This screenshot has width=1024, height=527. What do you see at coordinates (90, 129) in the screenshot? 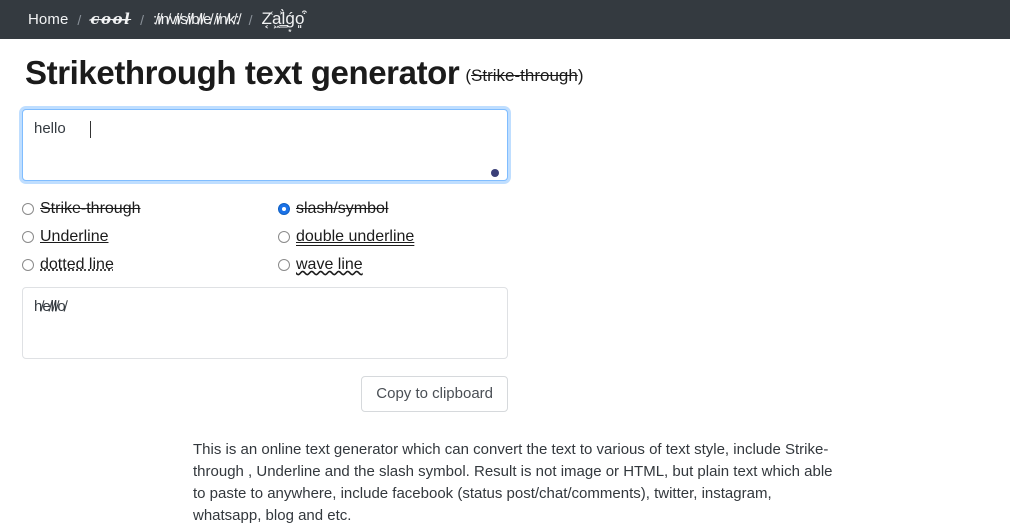
I see `text-cursor` at bounding box center [90, 129].